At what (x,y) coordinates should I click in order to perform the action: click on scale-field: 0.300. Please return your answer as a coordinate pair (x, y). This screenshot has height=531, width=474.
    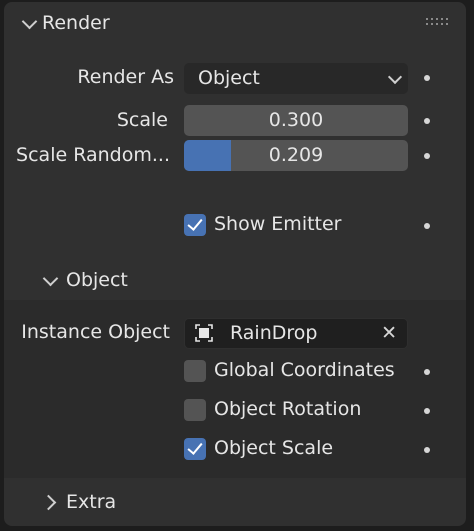
    Looking at the image, I should click on (296, 120).